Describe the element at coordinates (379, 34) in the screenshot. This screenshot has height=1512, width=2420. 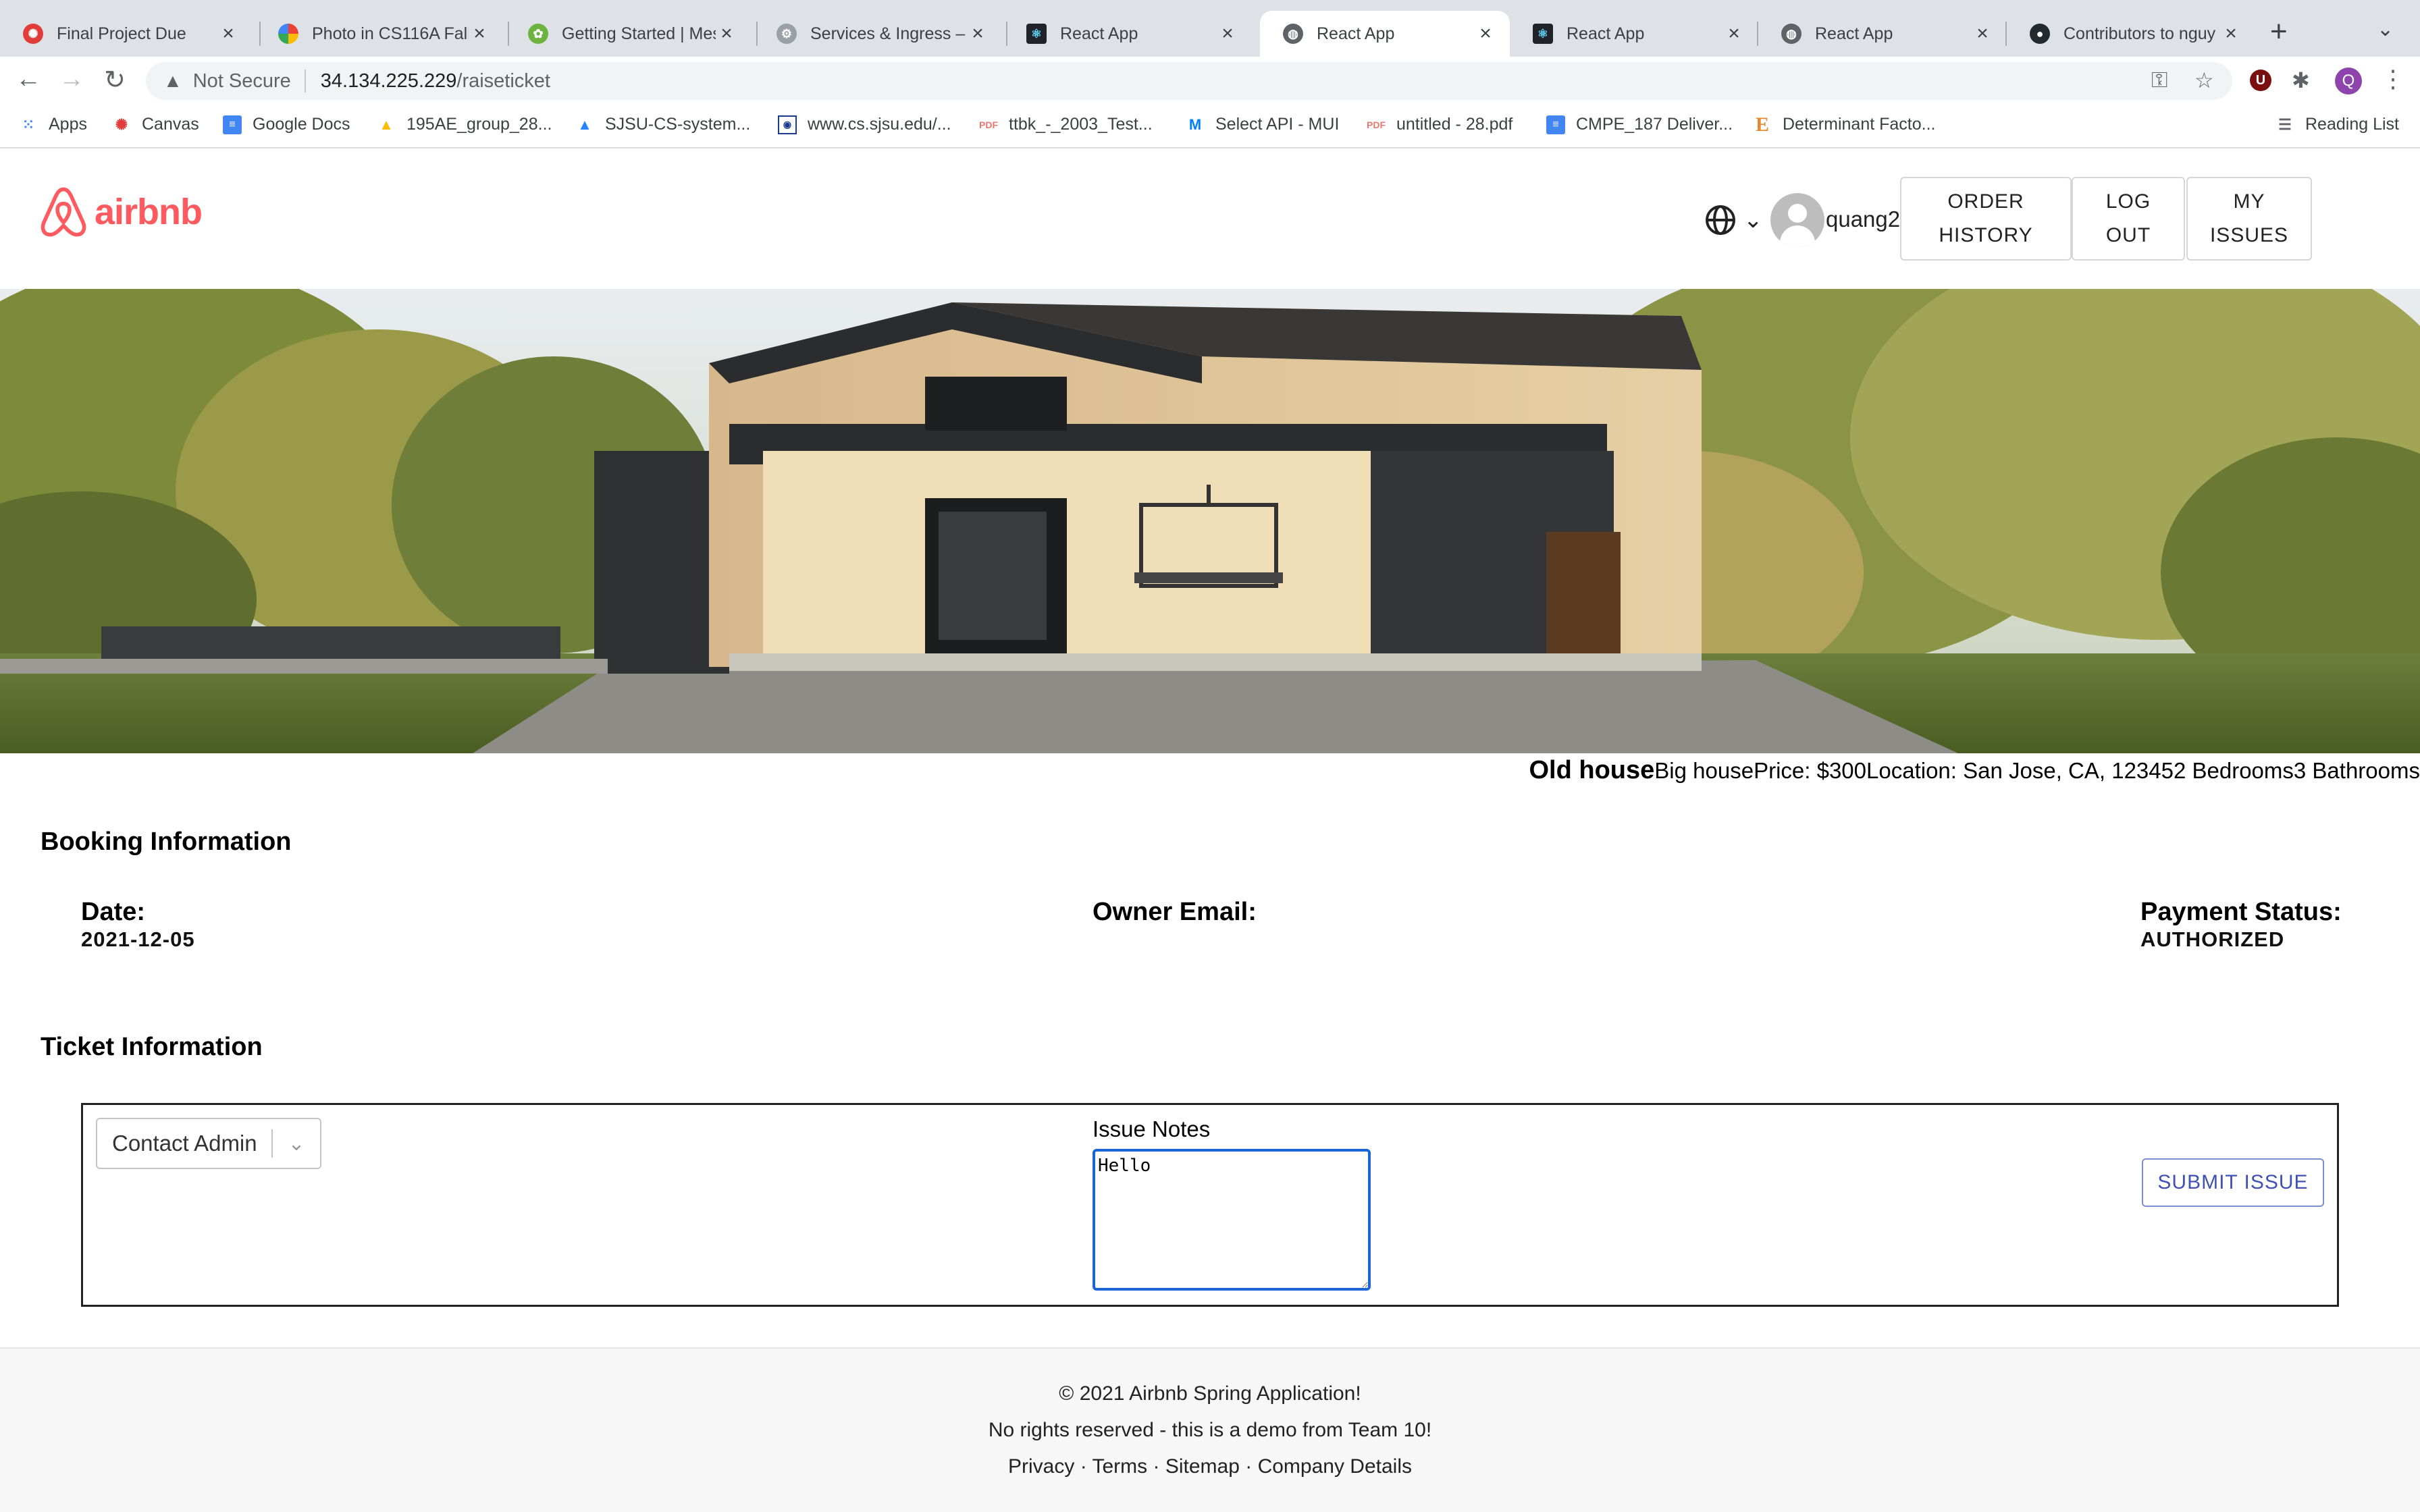
I see `browser-tab: Photo in CS116A Fall ×` at that location.